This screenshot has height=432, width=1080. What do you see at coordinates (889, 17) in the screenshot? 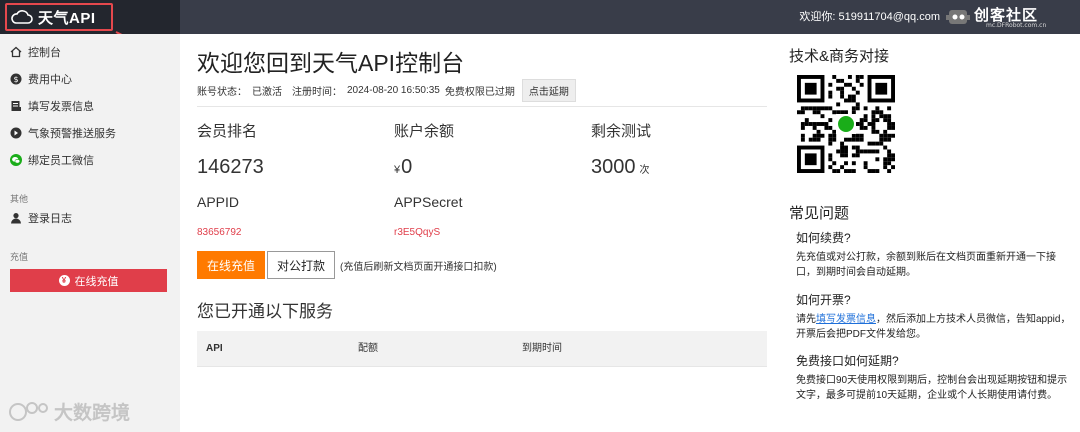
I see `user-email: 519911704@qq.com` at bounding box center [889, 17].